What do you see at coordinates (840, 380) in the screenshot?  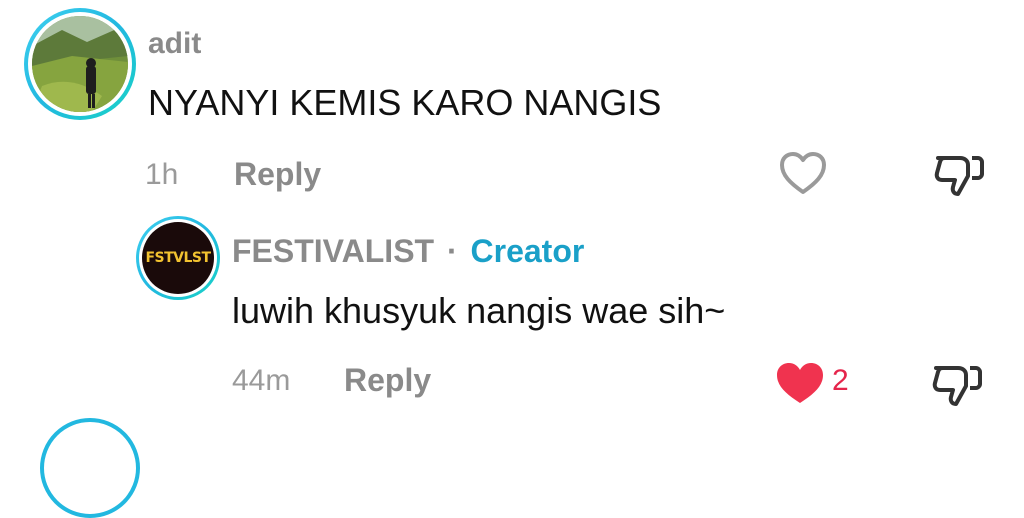 I see `like-count: 2` at bounding box center [840, 380].